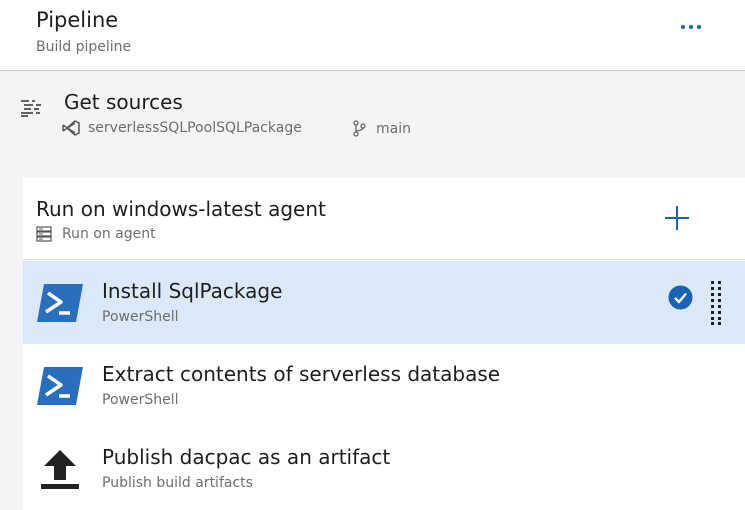 The image size is (745, 510). What do you see at coordinates (31, 108) in the screenshot?
I see `sources-list-icon` at bounding box center [31, 108].